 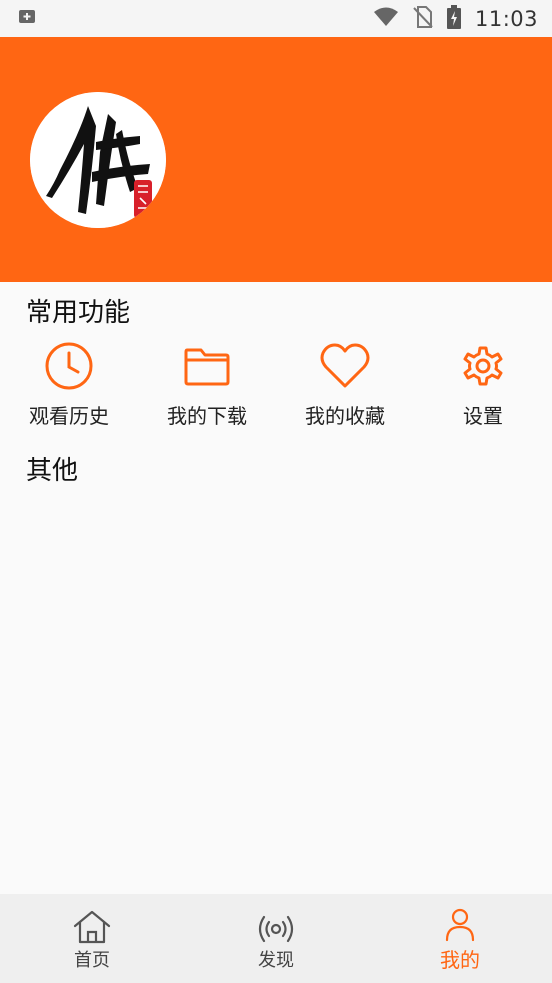 What do you see at coordinates (27, 19) in the screenshot?
I see `notification-icon` at bounding box center [27, 19].